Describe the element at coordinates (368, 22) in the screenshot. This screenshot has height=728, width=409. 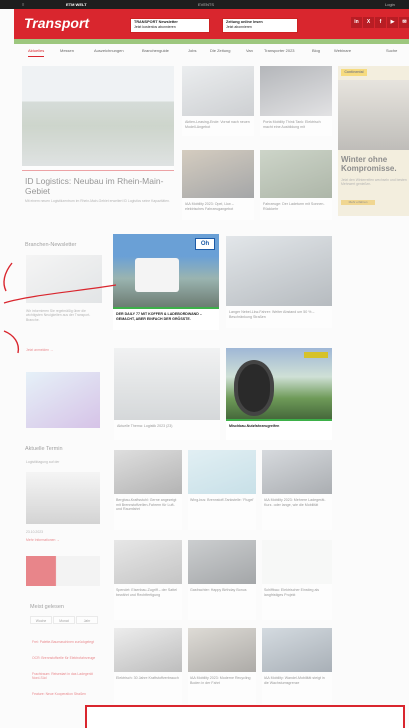
I see `x-icon: X` at that location.